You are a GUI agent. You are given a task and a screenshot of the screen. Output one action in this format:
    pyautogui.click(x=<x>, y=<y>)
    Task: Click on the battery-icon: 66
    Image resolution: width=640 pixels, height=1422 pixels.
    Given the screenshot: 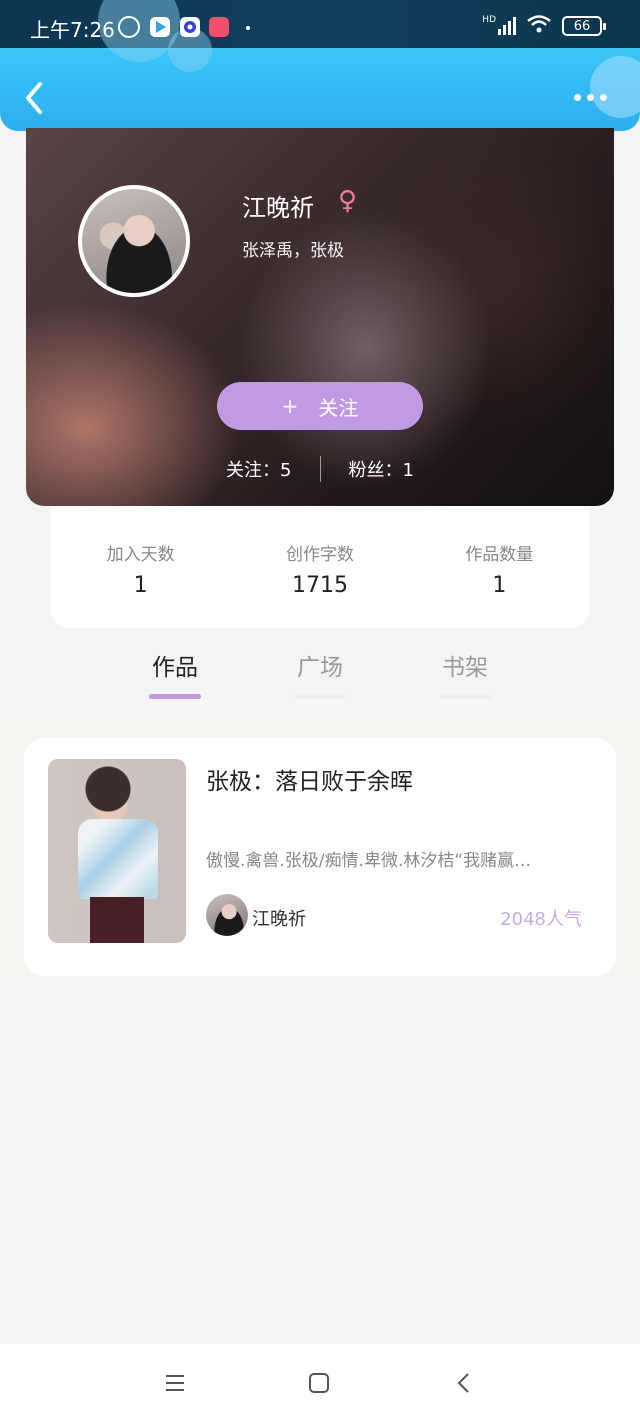 What is the action you would take?
    pyautogui.click(x=584, y=26)
    